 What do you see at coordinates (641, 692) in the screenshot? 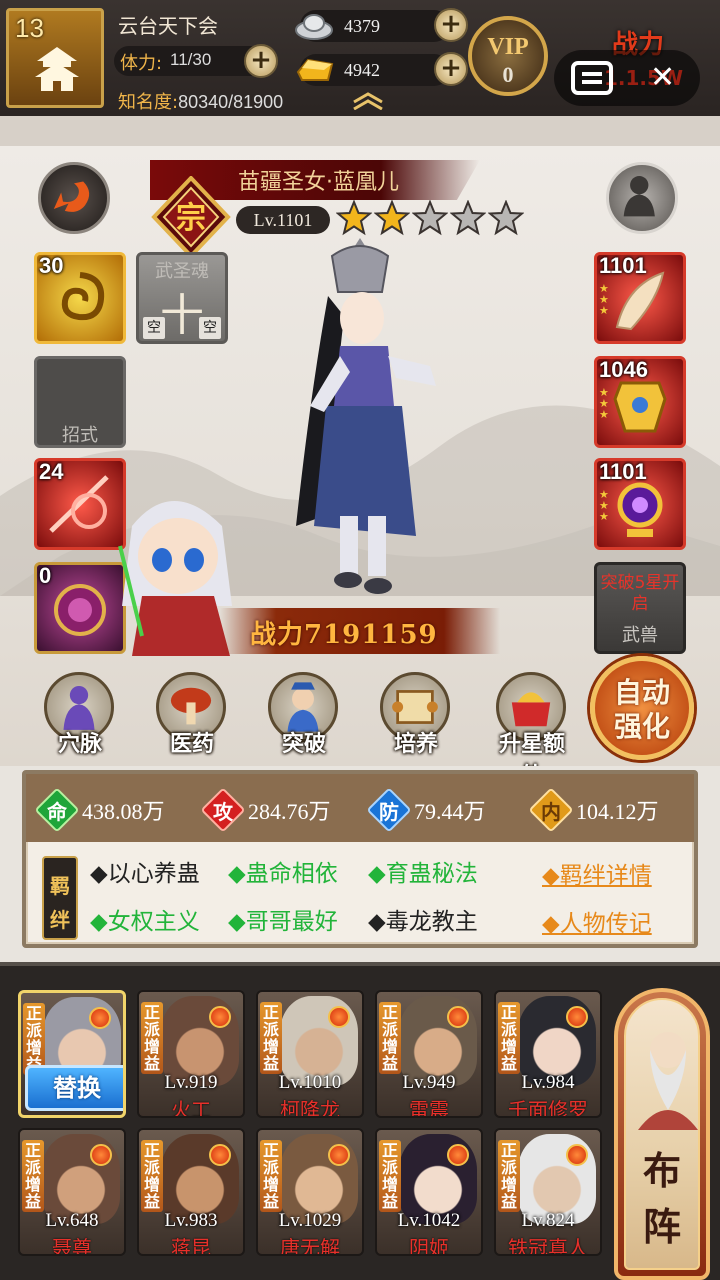
I see `auto-enhance-line1: 自动` at bounding box center [641, 692].